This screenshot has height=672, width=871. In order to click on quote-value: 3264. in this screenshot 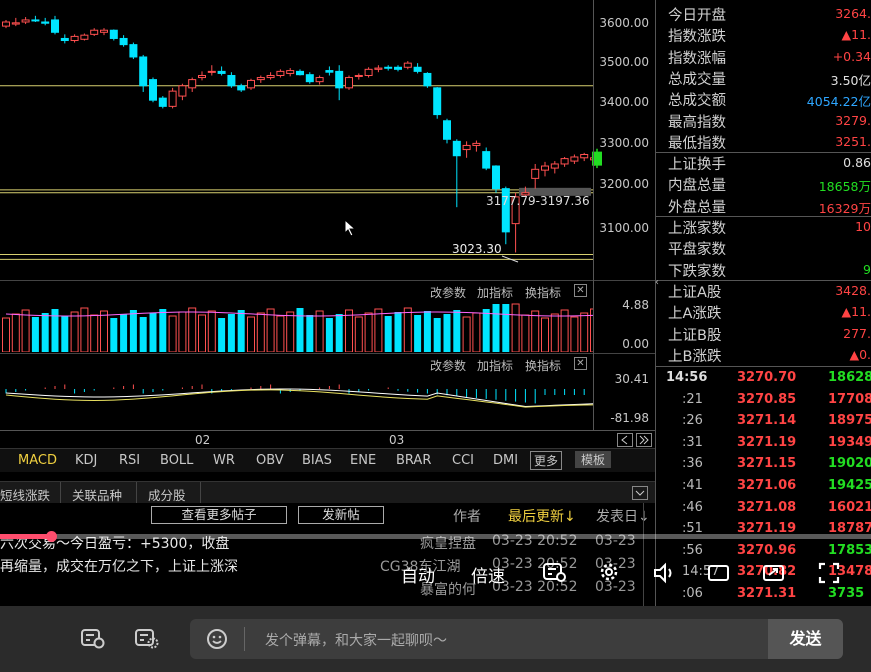, I will do `click(853, 13)`.